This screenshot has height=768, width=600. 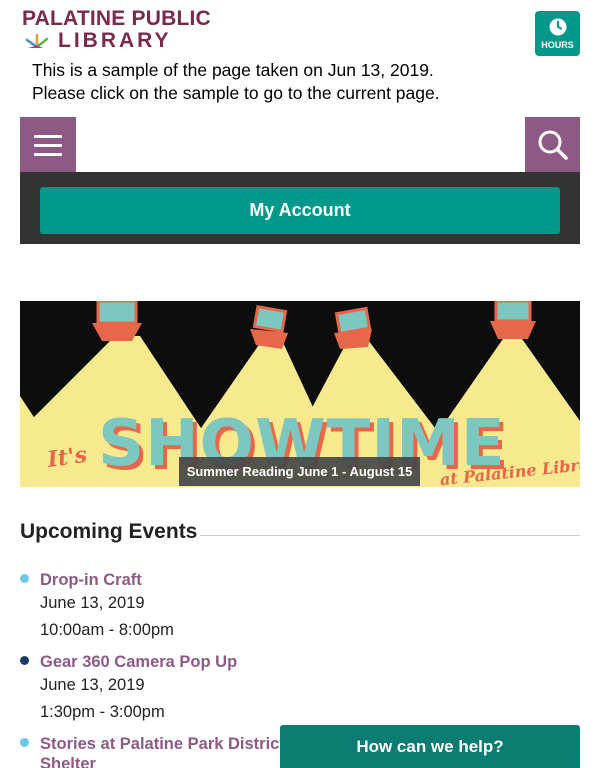 I want to click on search-button, so click(x=552, y=145).